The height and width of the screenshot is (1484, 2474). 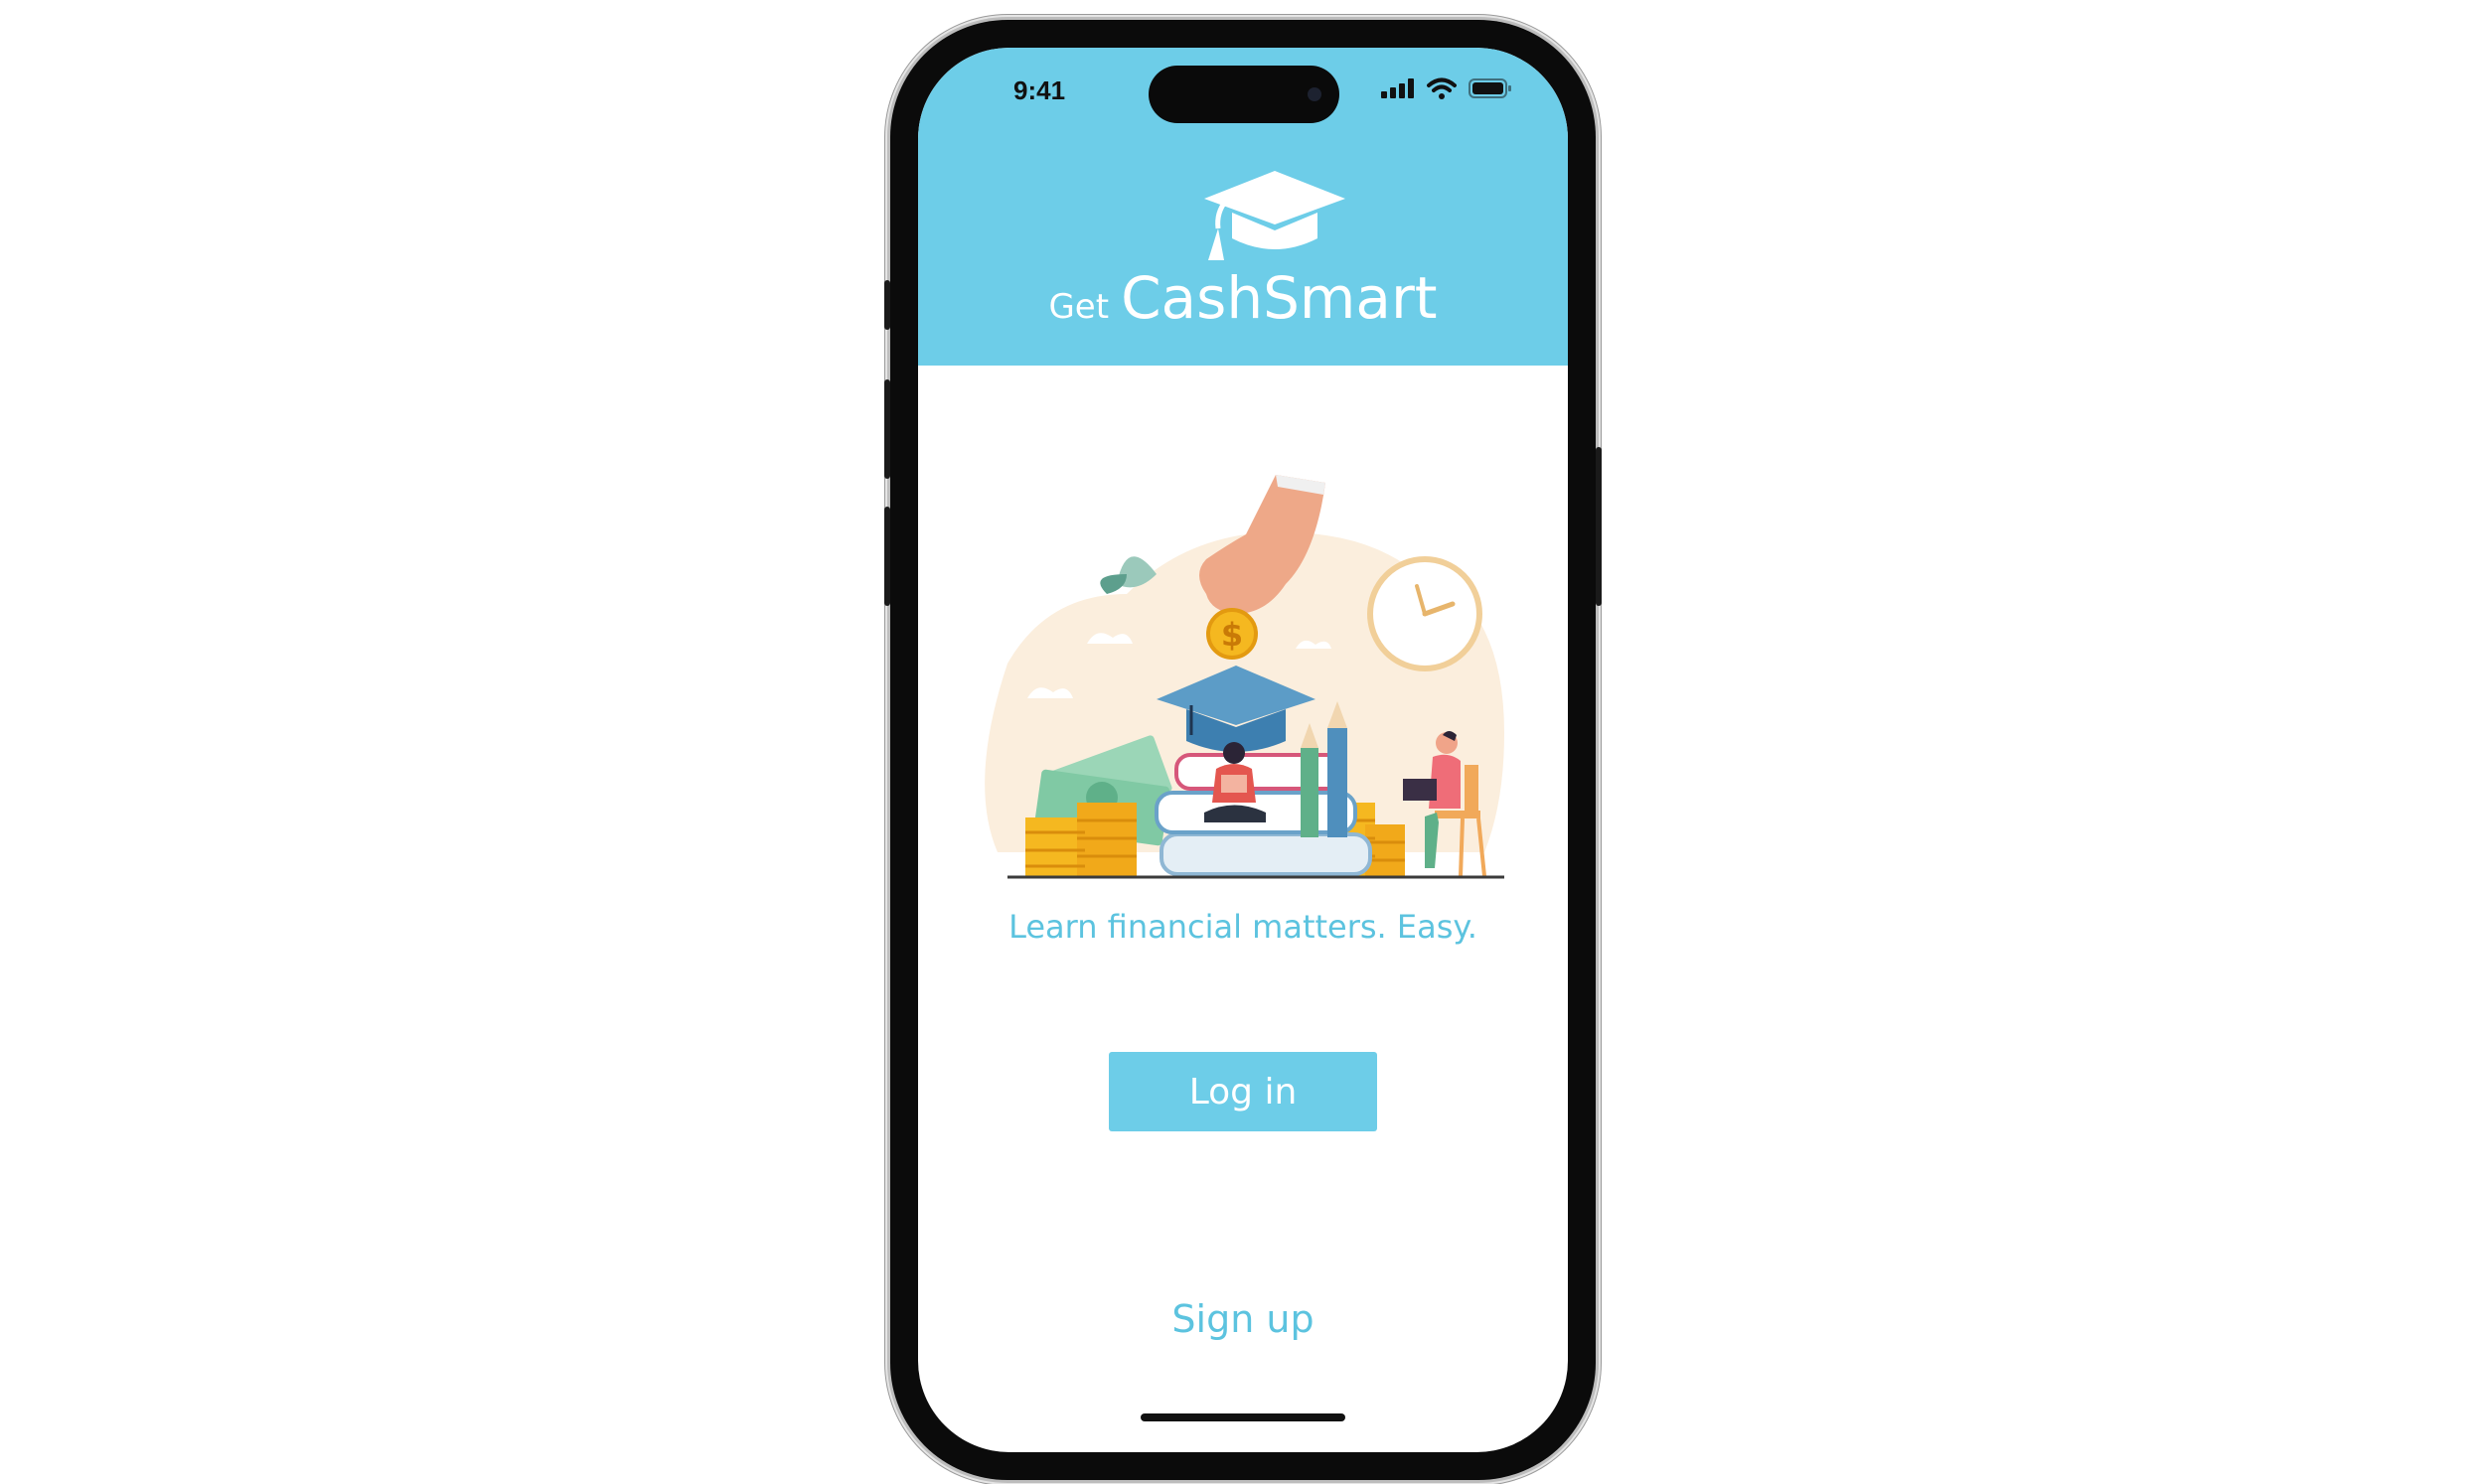 I want to click on graduation-cap-icon, so click(x=1274, y=215).